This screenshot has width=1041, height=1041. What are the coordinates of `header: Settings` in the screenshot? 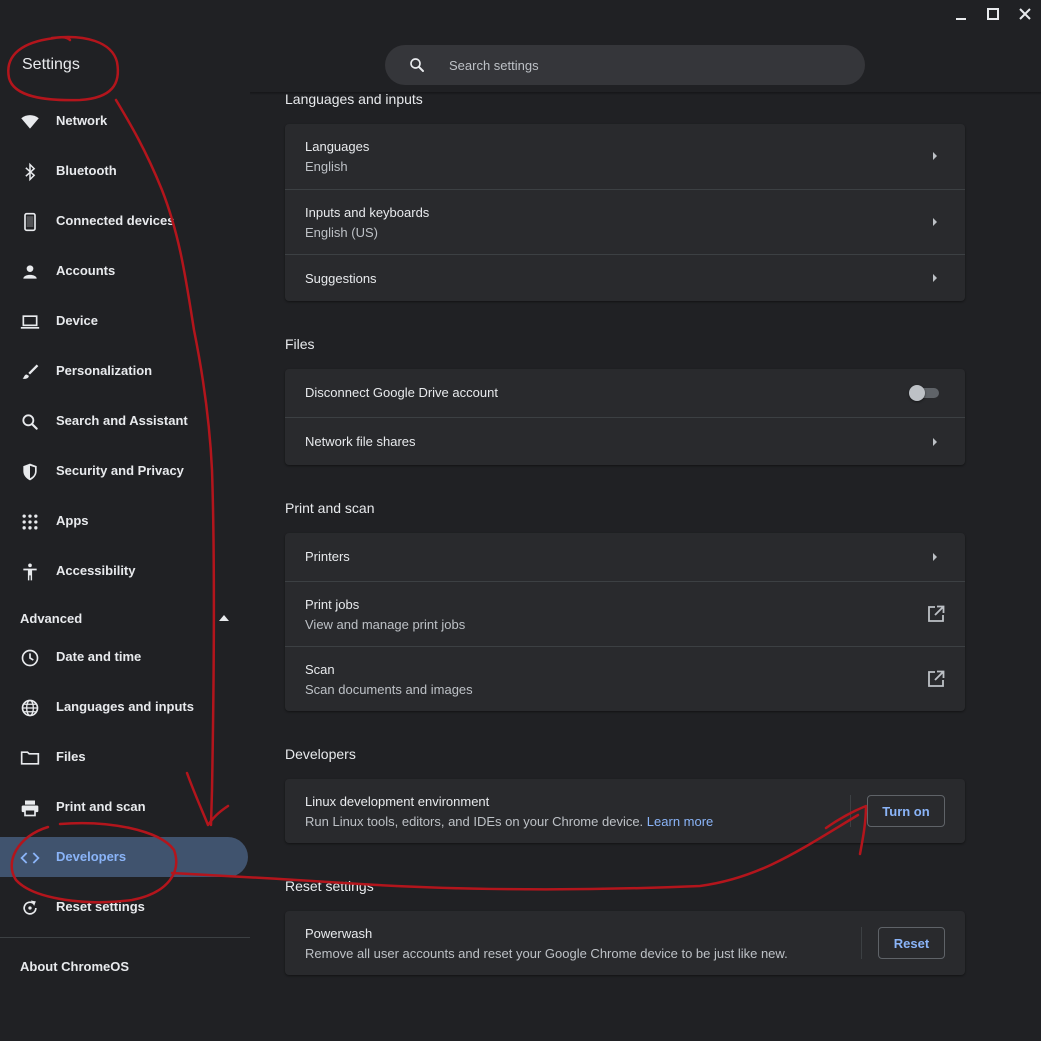 It's located at (520, 61).